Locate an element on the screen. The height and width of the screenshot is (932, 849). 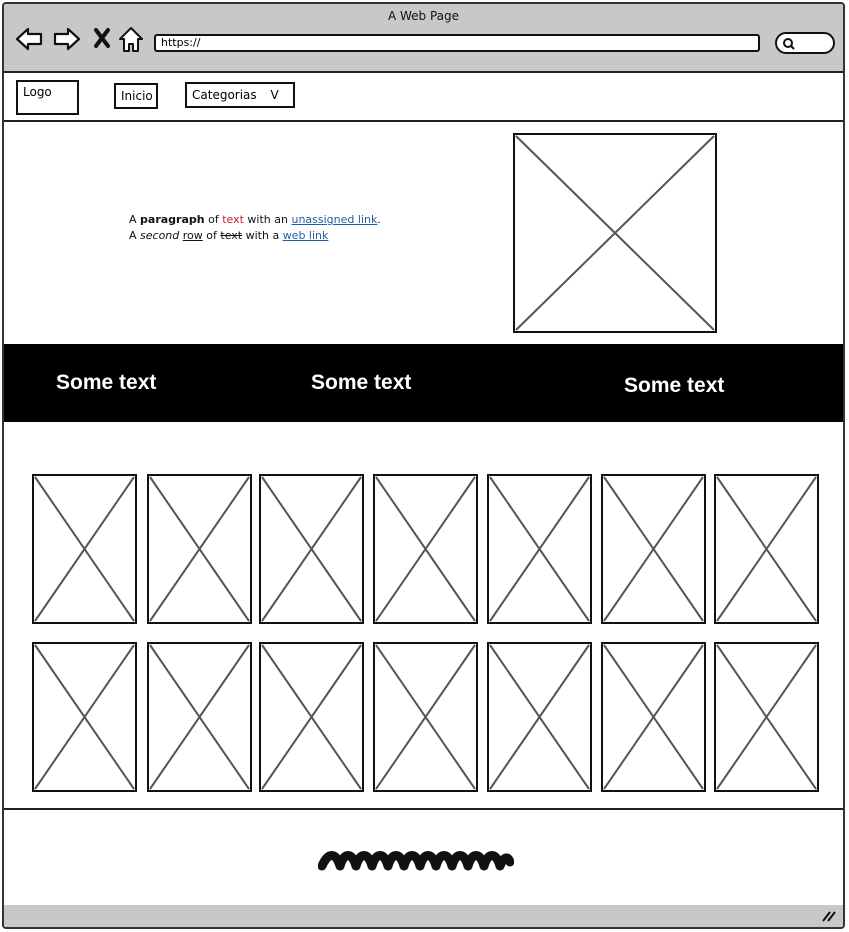
text-run: with an is located at coordinates (267, 219).